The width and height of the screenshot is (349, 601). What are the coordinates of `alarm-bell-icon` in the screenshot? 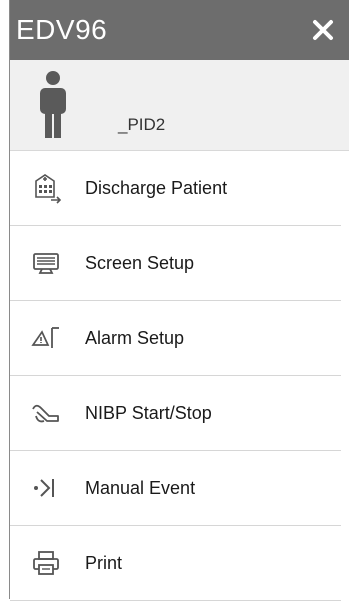 It's located at (46, 338).